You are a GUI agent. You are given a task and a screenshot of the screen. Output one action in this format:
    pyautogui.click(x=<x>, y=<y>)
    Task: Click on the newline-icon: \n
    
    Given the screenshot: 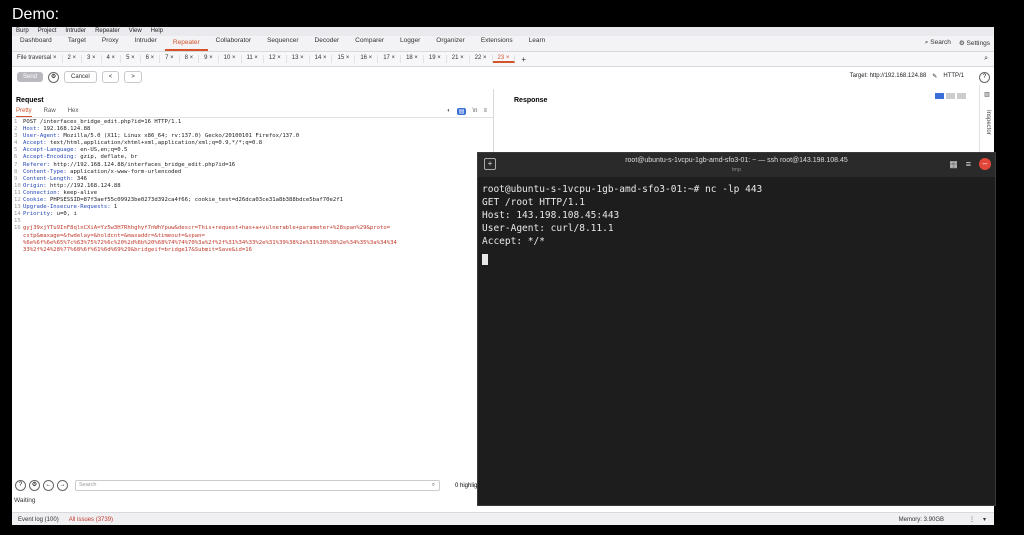 What is the action you would take?
    pyautogui.click(x=474, y=111)
    